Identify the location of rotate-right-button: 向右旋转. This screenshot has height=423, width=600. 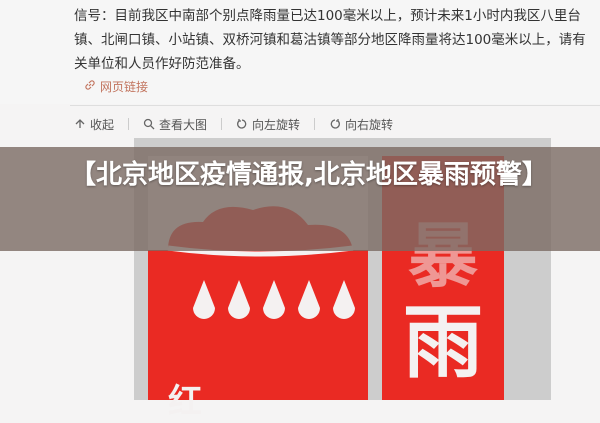
(361, 124).